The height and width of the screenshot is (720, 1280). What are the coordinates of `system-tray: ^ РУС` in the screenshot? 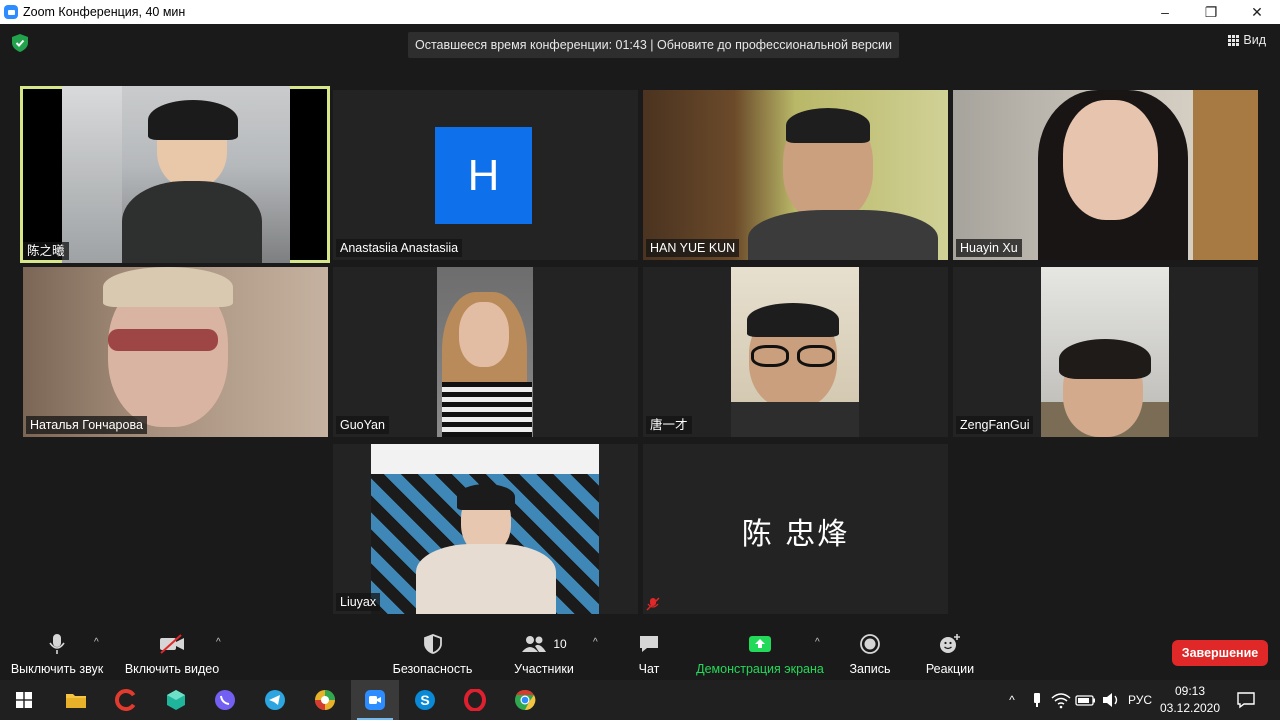 It's located at (1077, 700).